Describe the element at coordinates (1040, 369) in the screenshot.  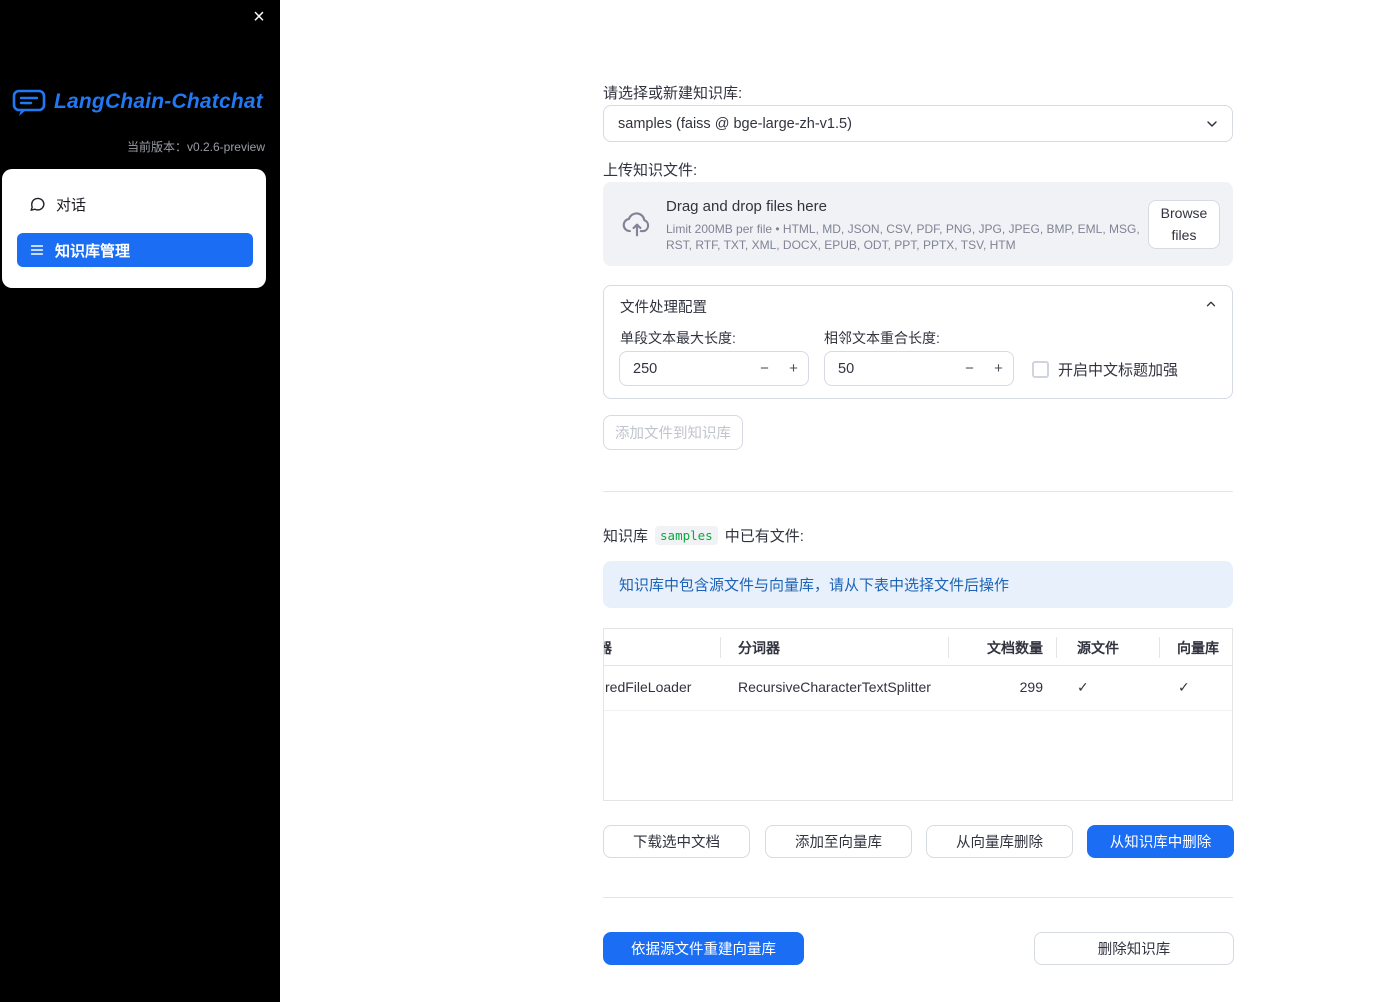
I see `checkbox-icon` at that location.